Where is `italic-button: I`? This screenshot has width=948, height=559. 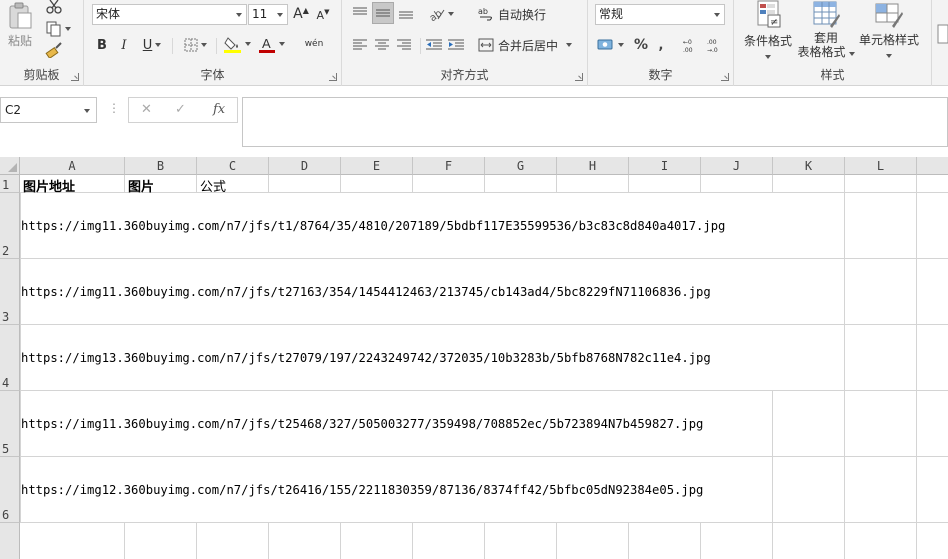 italic-button: I is located at coordinates (124, 45).